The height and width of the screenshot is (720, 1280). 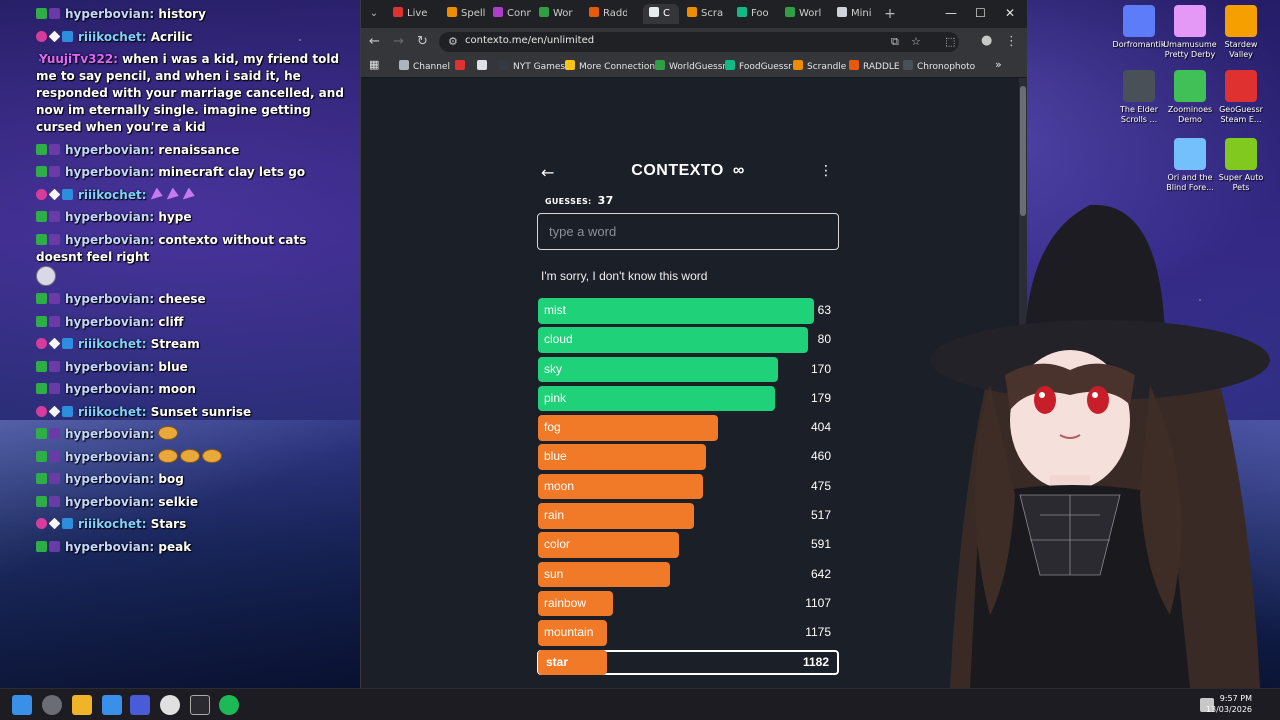 I want to click on game-menu-icon: ⋮, so click(x=826, y=171).